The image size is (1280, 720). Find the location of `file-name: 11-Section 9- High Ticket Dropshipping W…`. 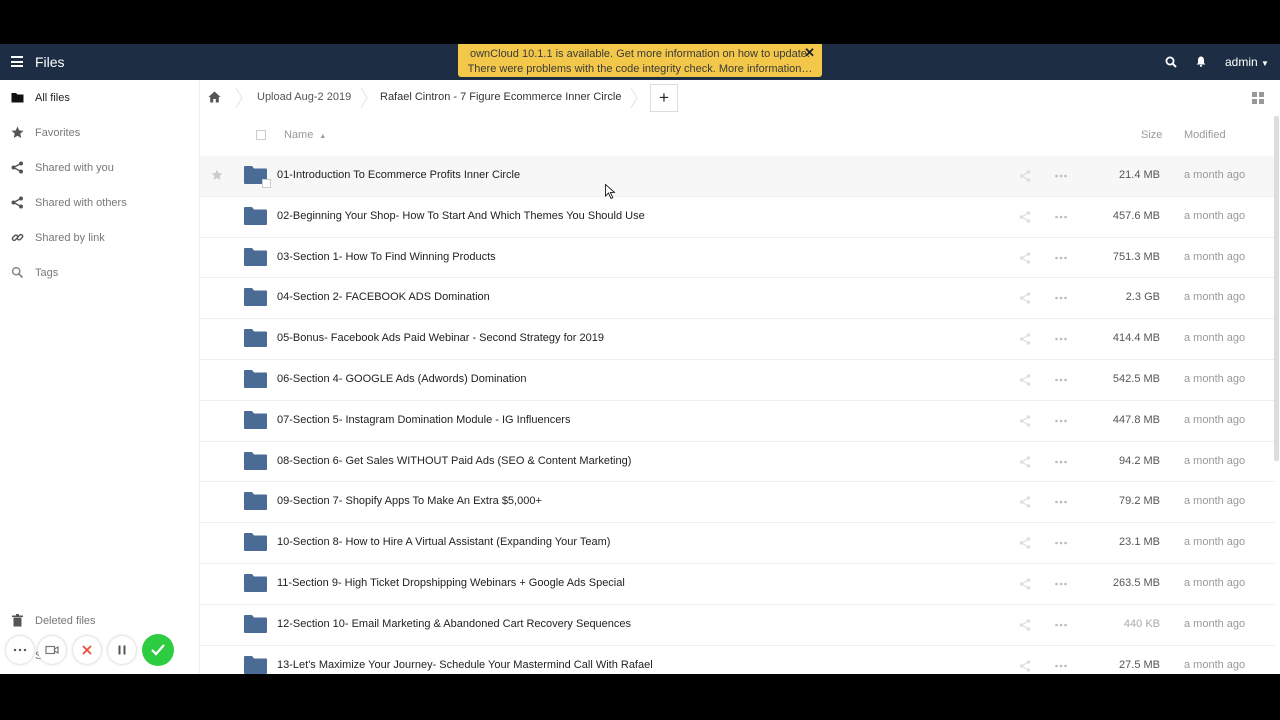

file-name: 11-Section 9- High Ticket Dropshipping W… is located at coordinates (451, 583).